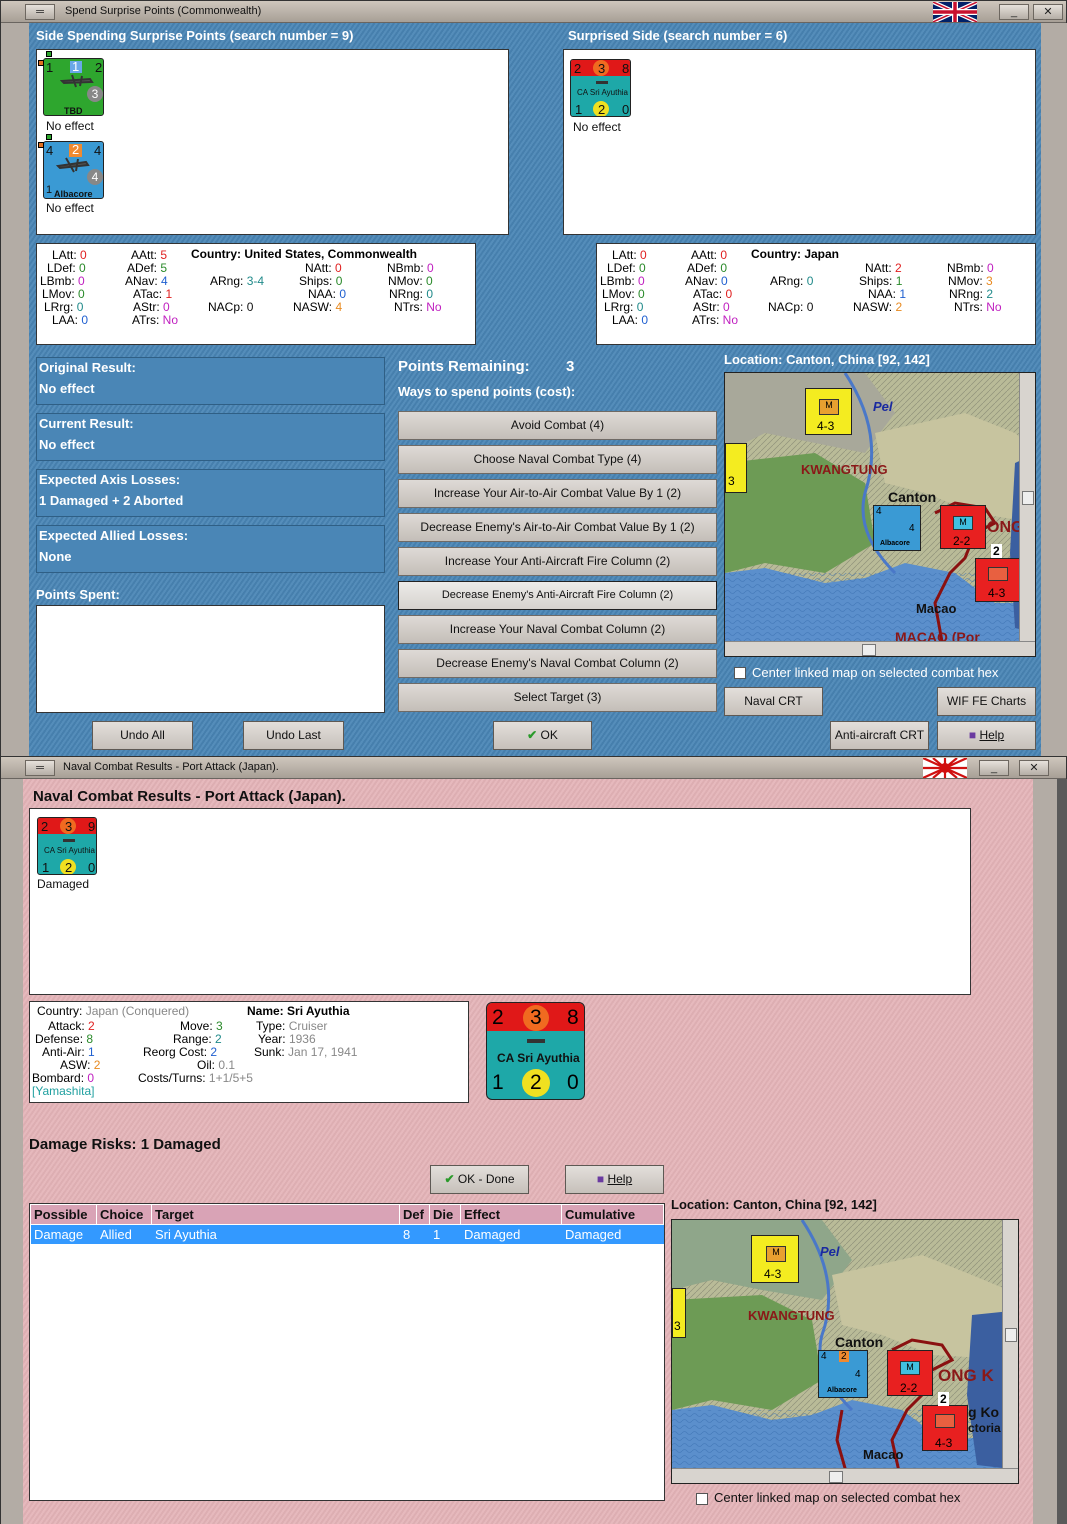 This screenshot has height=1524, width=1067. What do you see at coordinates (678, 35) in the screenshot?
I see `surprised-side-label: Surprised Side (search number = 6)` at bounding box center [678, 35].